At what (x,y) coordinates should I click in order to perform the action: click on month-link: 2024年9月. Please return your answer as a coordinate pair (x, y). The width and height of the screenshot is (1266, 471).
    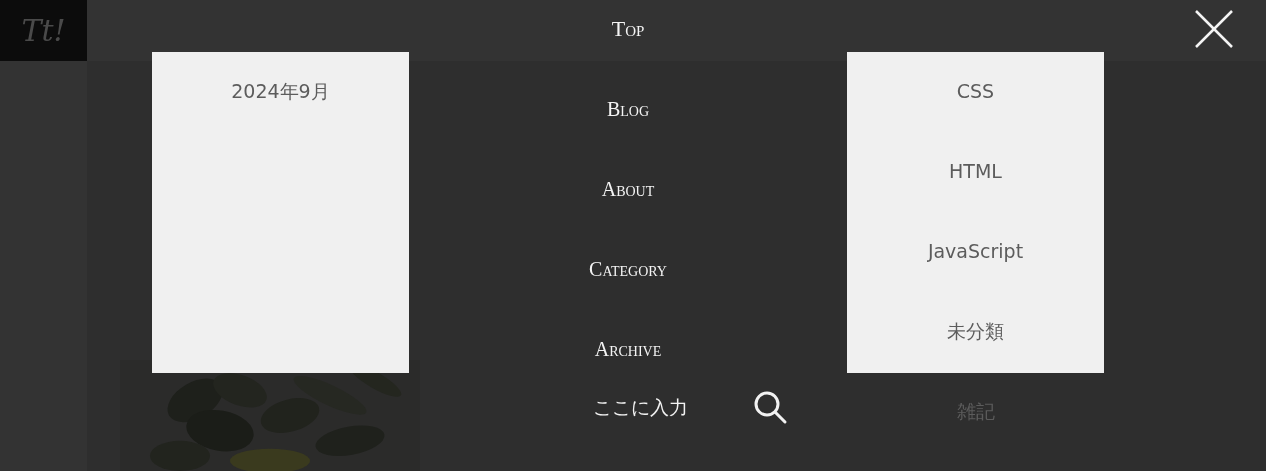
    Looking at the image, I should click on (280, 91).